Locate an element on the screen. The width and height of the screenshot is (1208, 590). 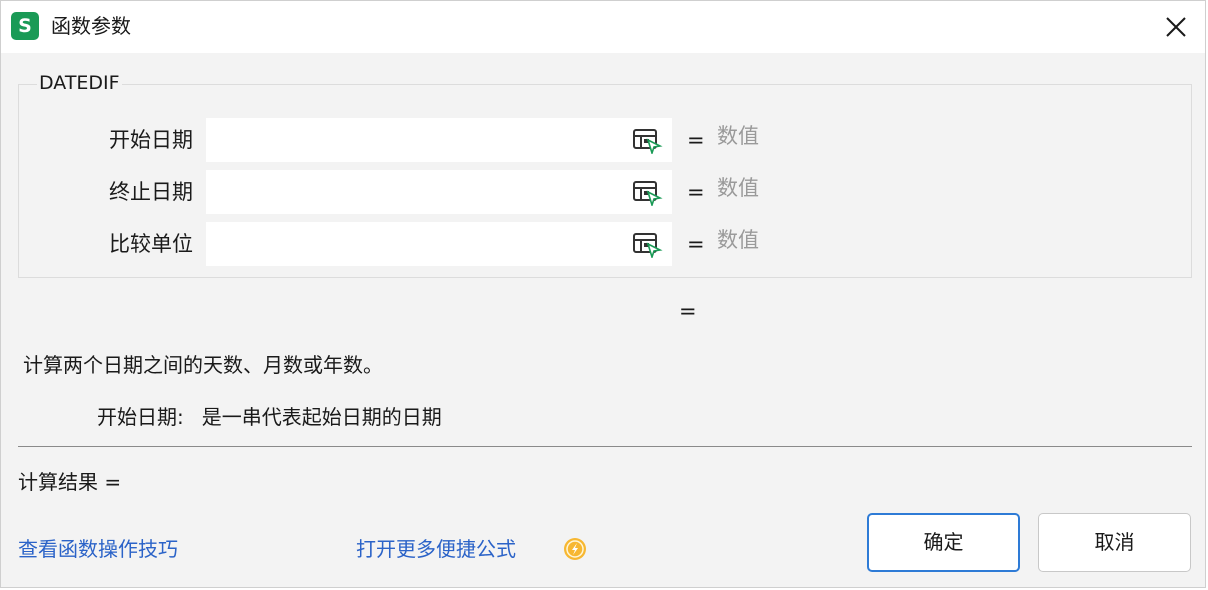
divider is located at coordinates (605, 446).